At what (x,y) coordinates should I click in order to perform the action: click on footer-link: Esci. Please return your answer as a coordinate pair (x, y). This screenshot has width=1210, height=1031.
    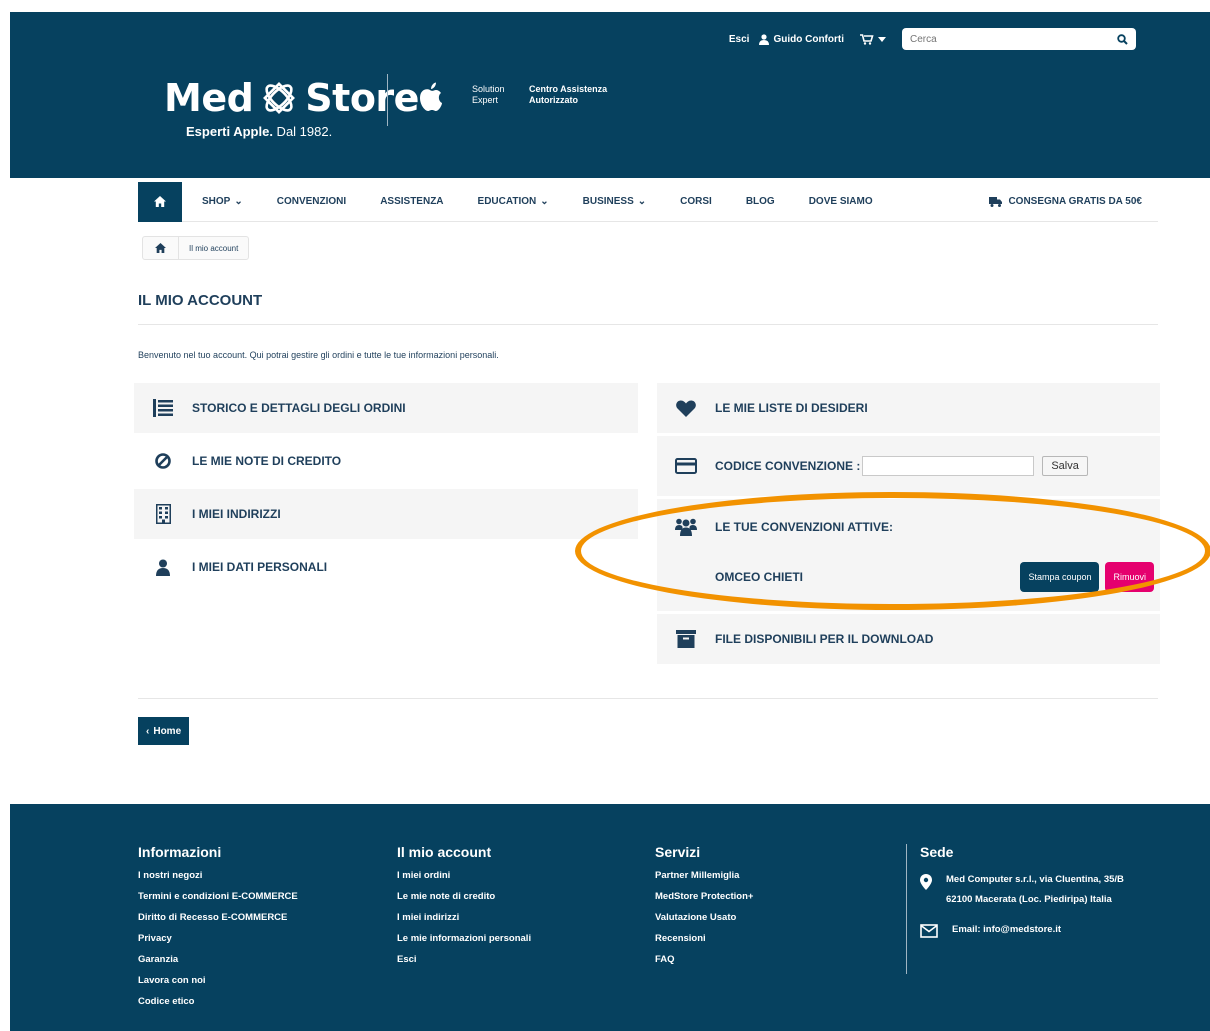
    Looking at the image, I should click on (464, 959).